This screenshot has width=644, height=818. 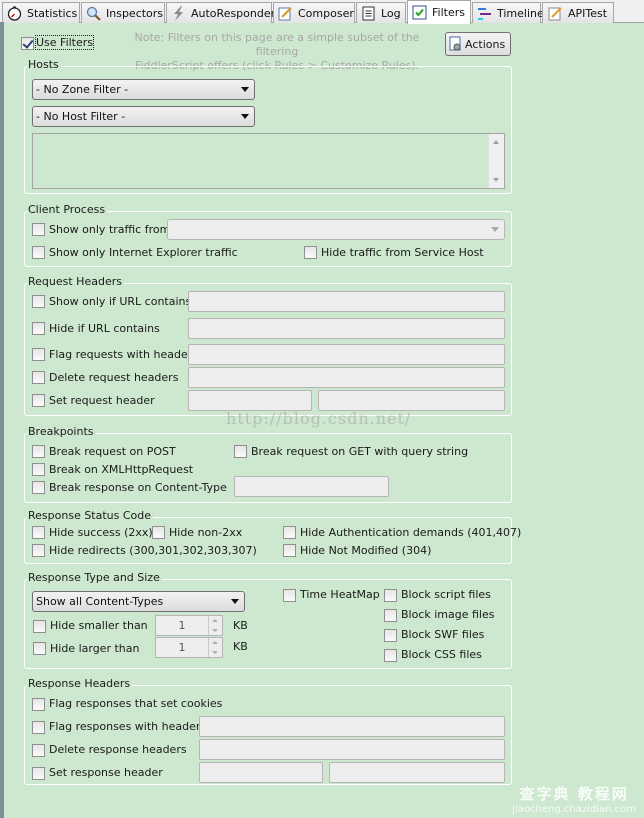 I want to click on delete-request-headers-checkbox, so click(x=38, y=377).